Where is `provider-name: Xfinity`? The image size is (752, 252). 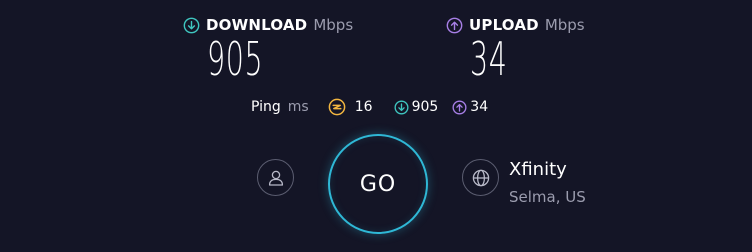 provider-name: Xfinity is located at coordinates (538, 169).